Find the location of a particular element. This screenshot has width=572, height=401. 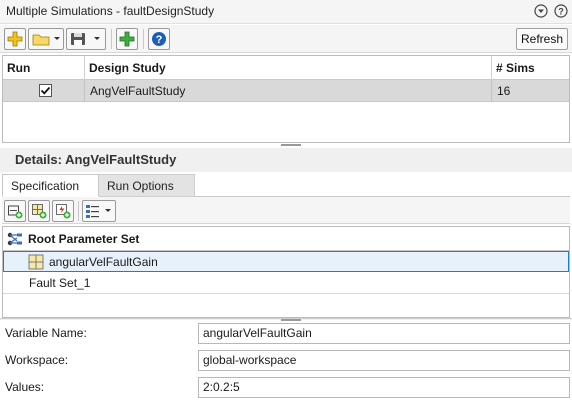

add-parameter-button is located at coordinates (15, 211).